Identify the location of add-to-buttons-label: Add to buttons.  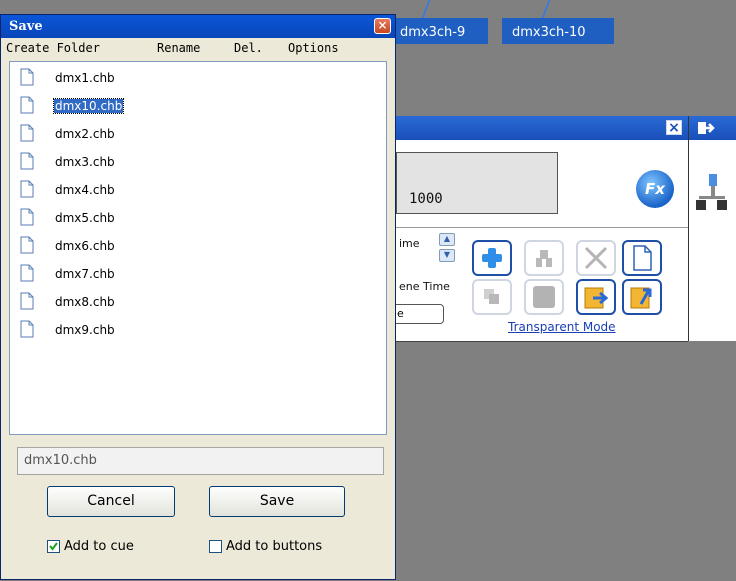
(274, 546).